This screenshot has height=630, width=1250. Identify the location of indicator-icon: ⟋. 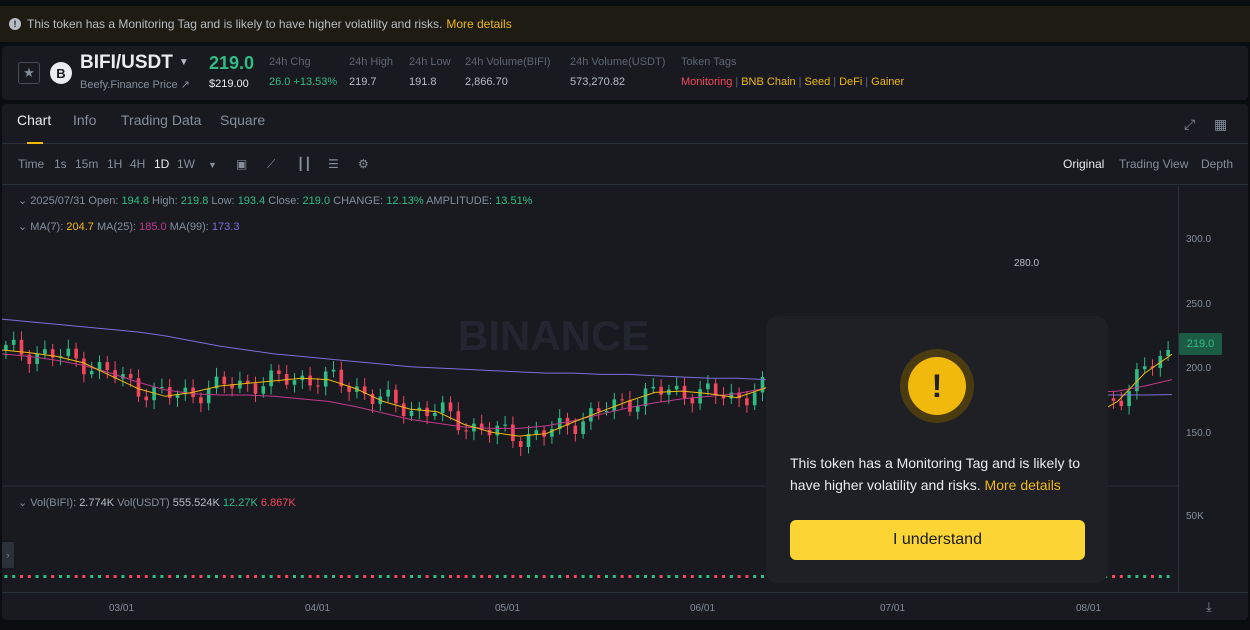
(271, 164).